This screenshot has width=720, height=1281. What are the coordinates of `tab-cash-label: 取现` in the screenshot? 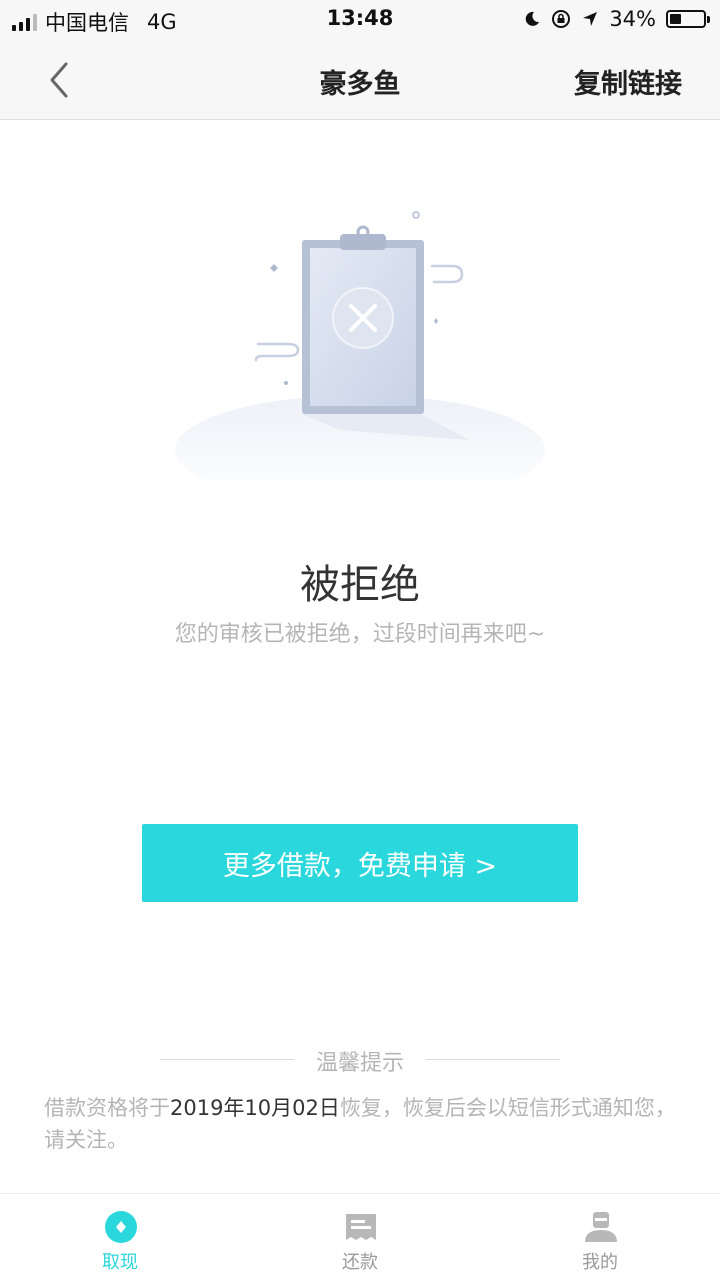 It's located at (120, 1262).